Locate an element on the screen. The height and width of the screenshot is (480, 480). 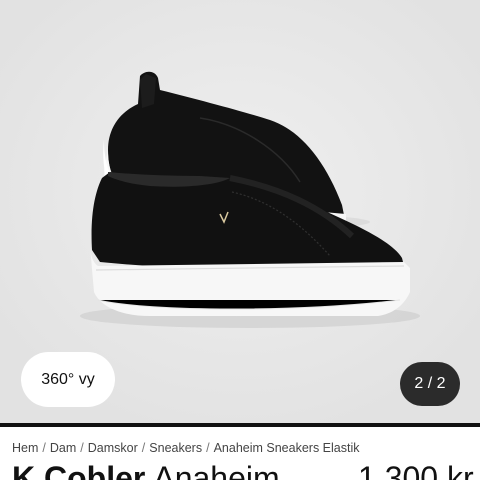
breadcrumb-item-damskor: Damskor is located at coordinates (113, 448).